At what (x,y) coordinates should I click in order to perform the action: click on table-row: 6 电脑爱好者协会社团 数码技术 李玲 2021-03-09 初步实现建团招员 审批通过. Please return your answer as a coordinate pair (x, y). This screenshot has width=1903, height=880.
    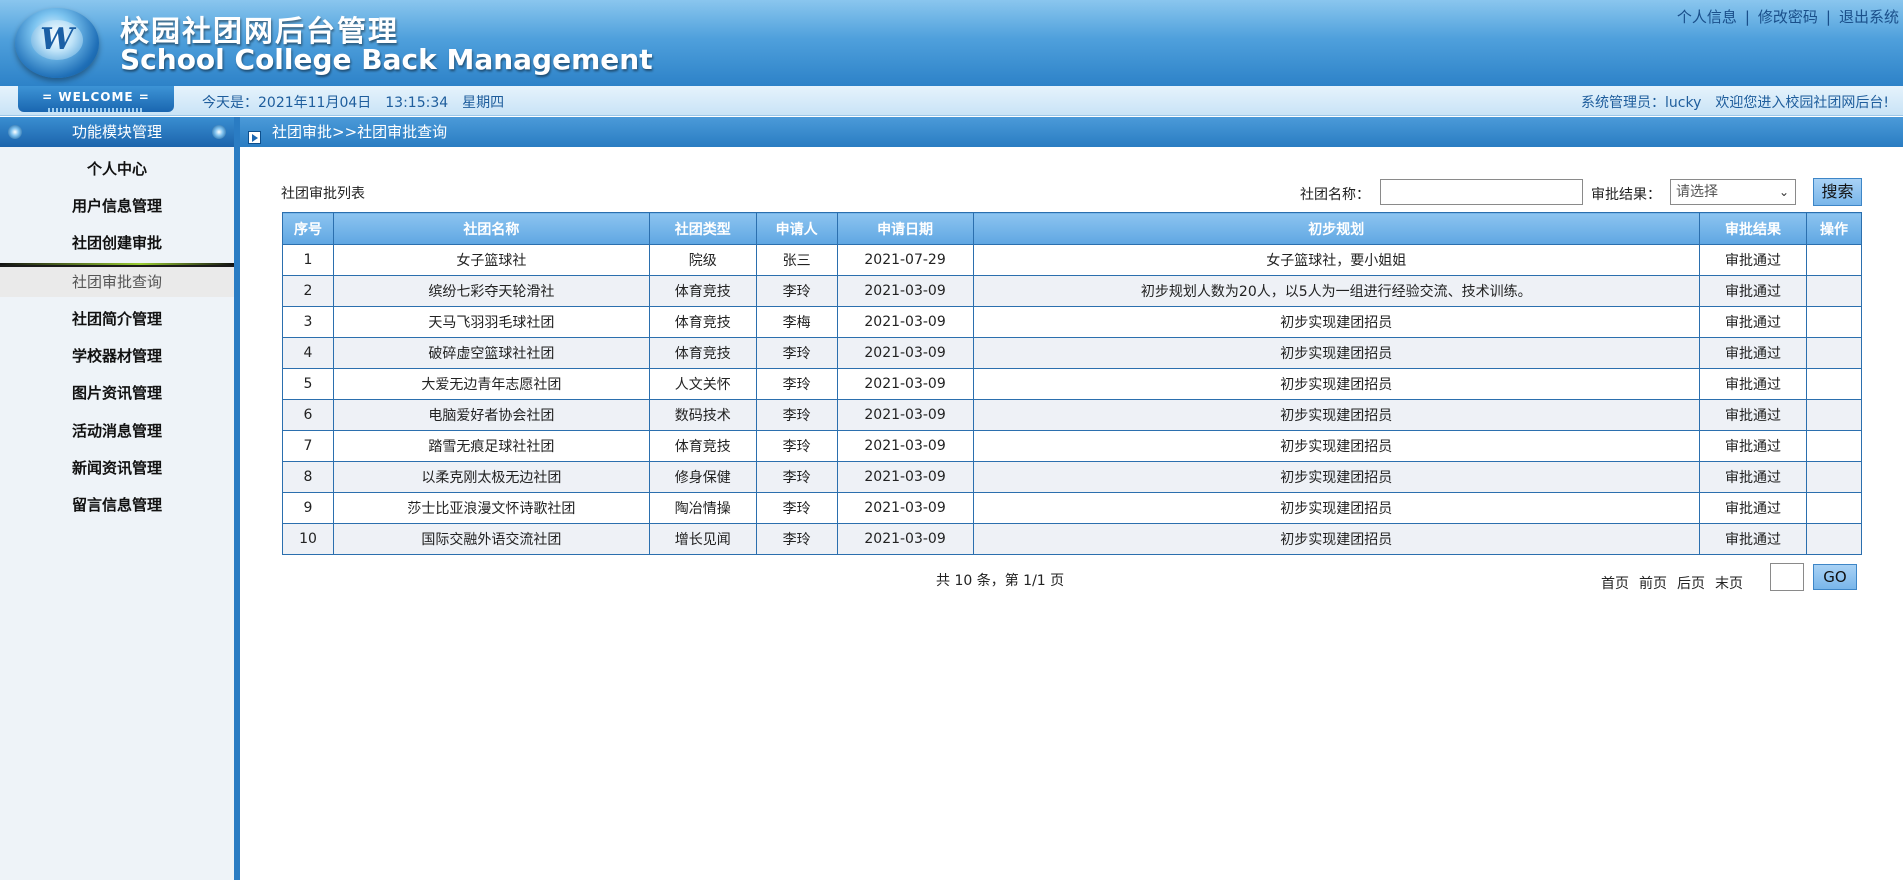
    Looking at the image, I should click on (1072, 415).